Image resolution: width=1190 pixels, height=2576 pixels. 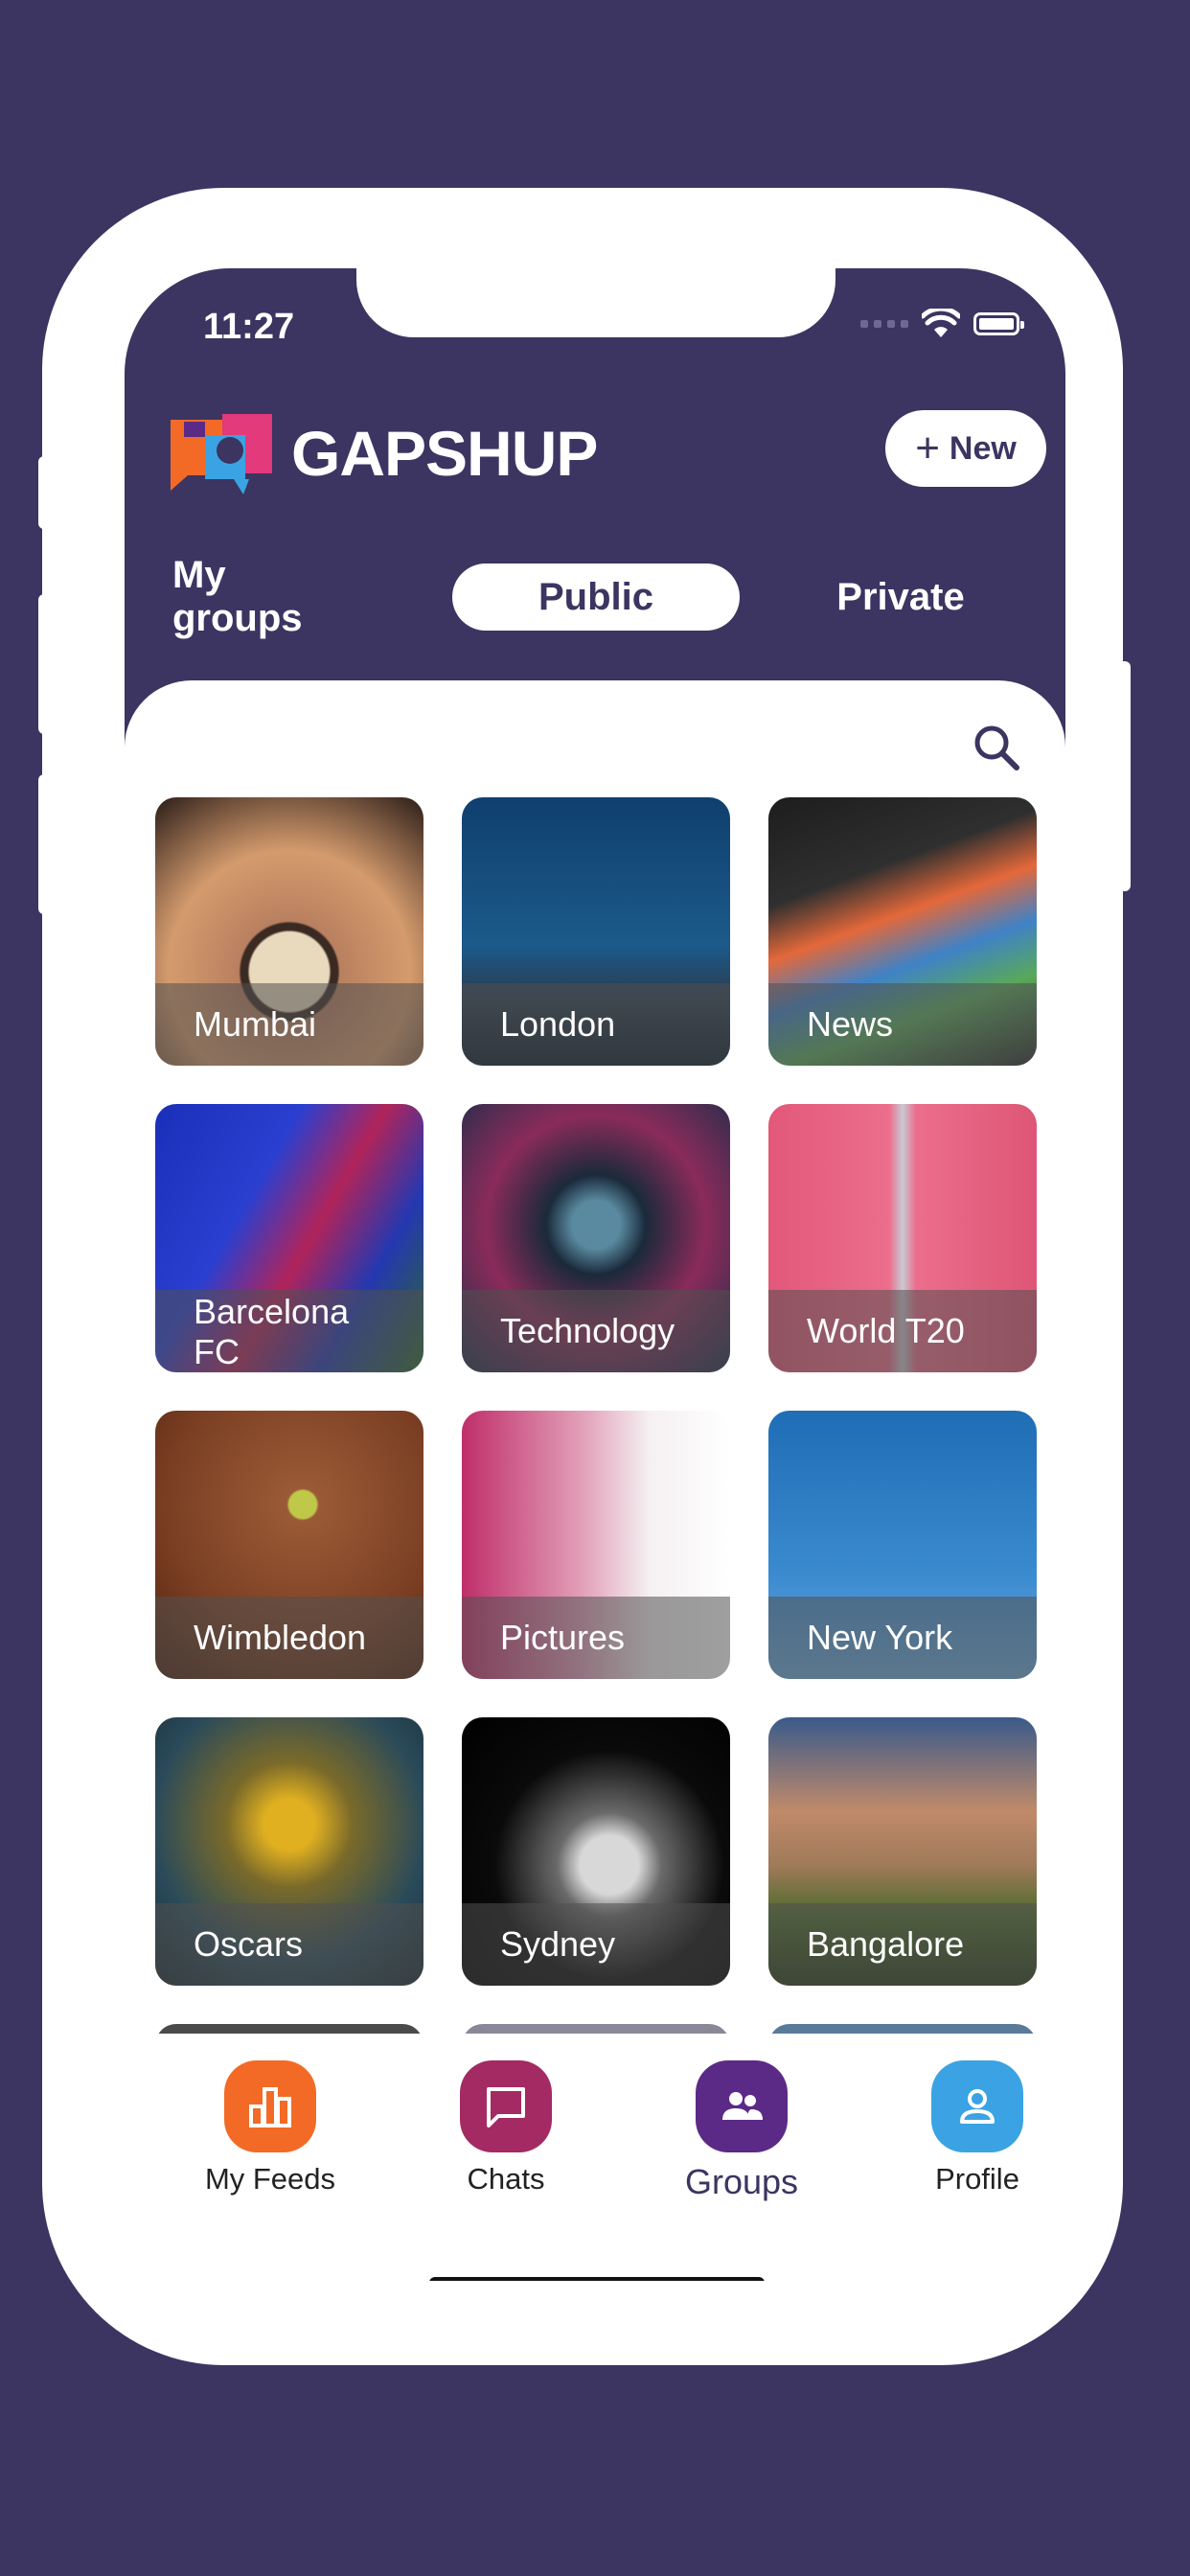 What do you see at coordinates (977, 2179) in the screenshot?
I see `nav-label: Profile` at bounding box center [977, 2179].